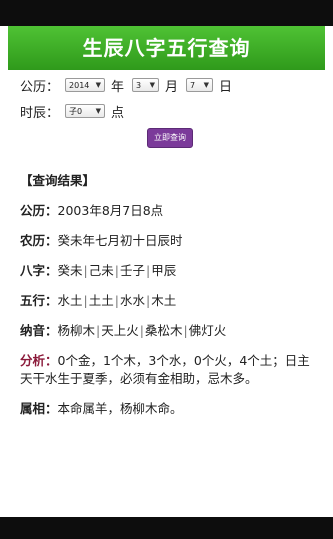  Describe the element at coordinates (163, 330) in the screenshot. I see `nayin-day: 桑松木` at that location.